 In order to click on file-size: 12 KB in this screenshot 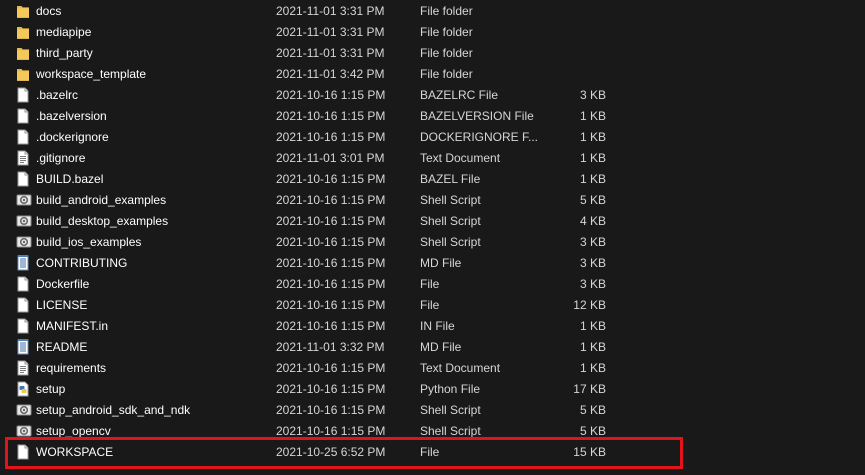, I will do `click(589, 305)`.